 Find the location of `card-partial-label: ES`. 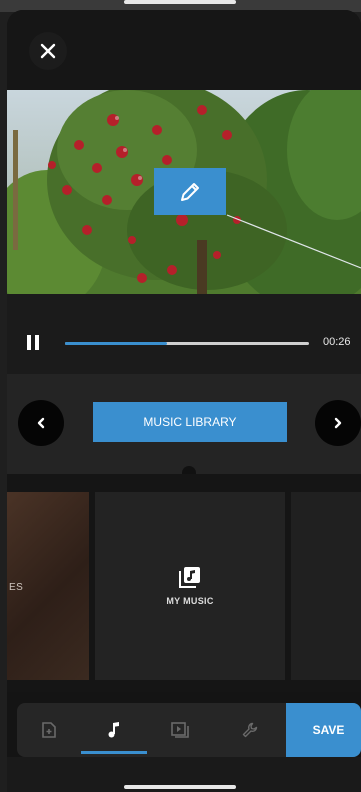

card-partial-label: ES is located at coordinates (16, 587).